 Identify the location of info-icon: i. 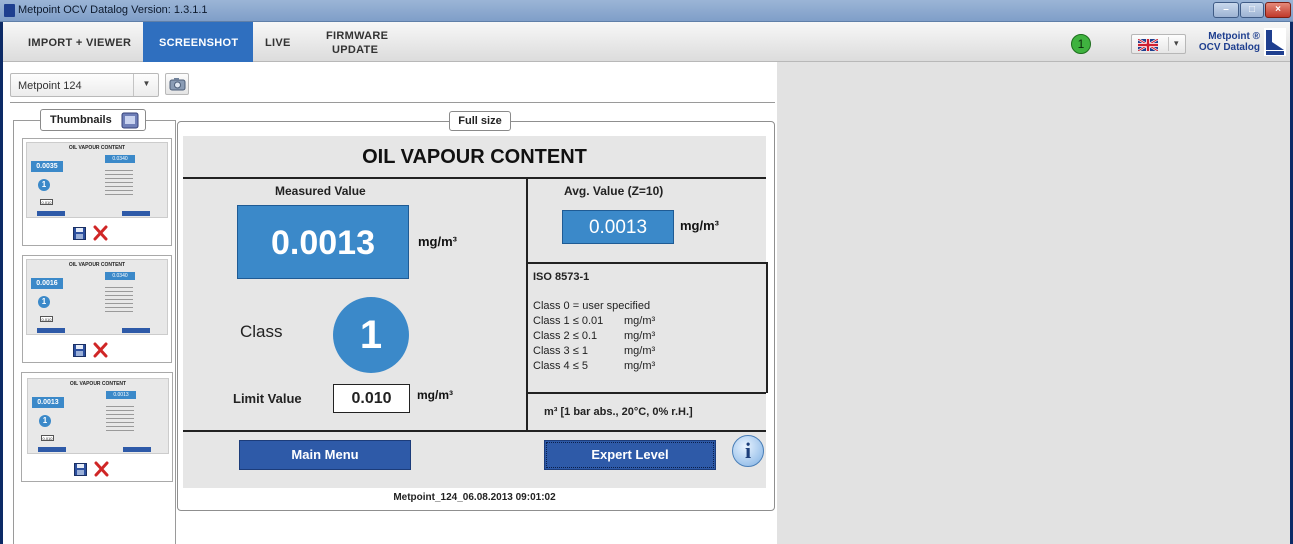
(748, 451).